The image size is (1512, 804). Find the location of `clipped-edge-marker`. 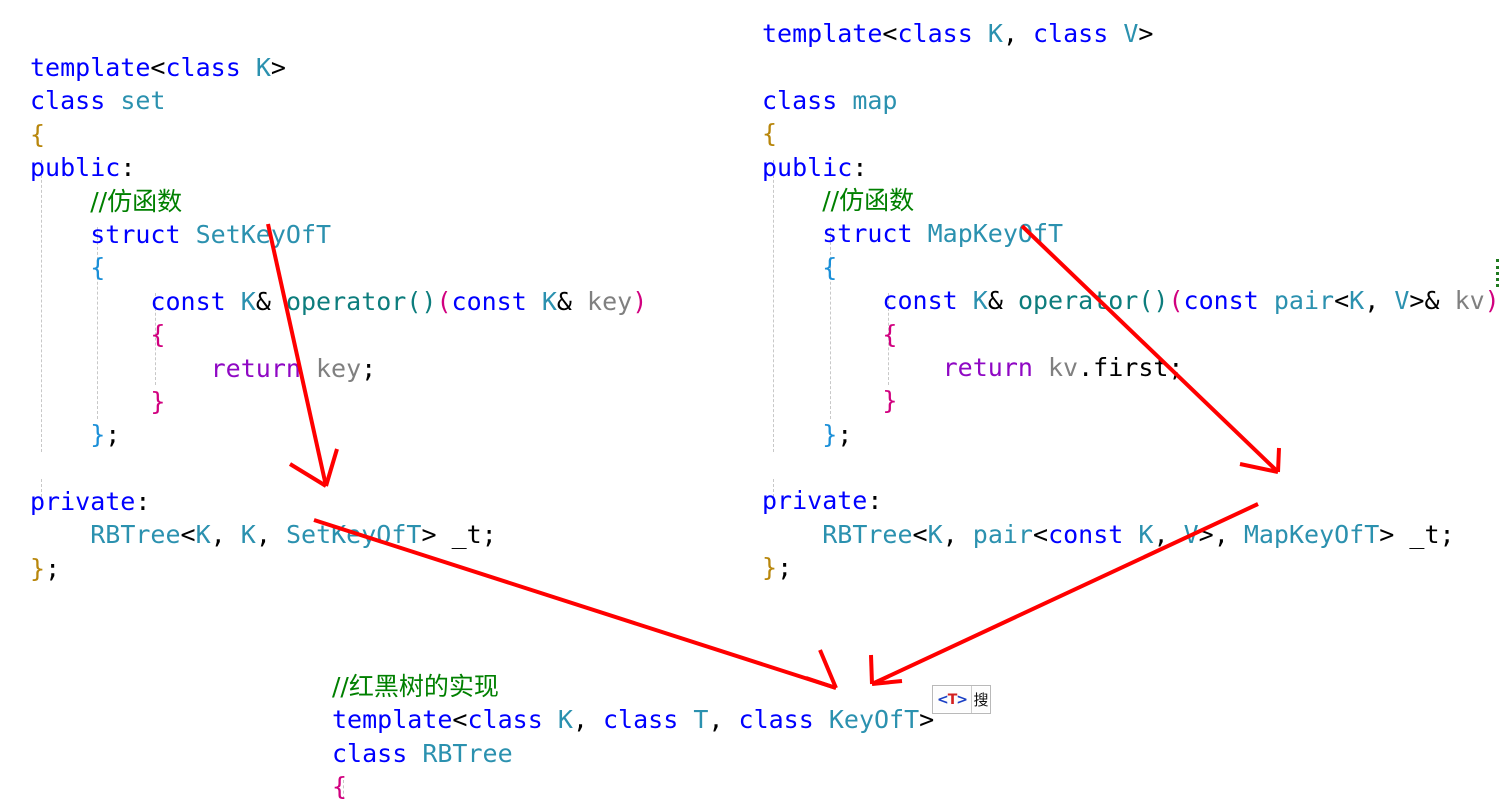

clipped-edge-marker is located at coordinates (1499, 273).